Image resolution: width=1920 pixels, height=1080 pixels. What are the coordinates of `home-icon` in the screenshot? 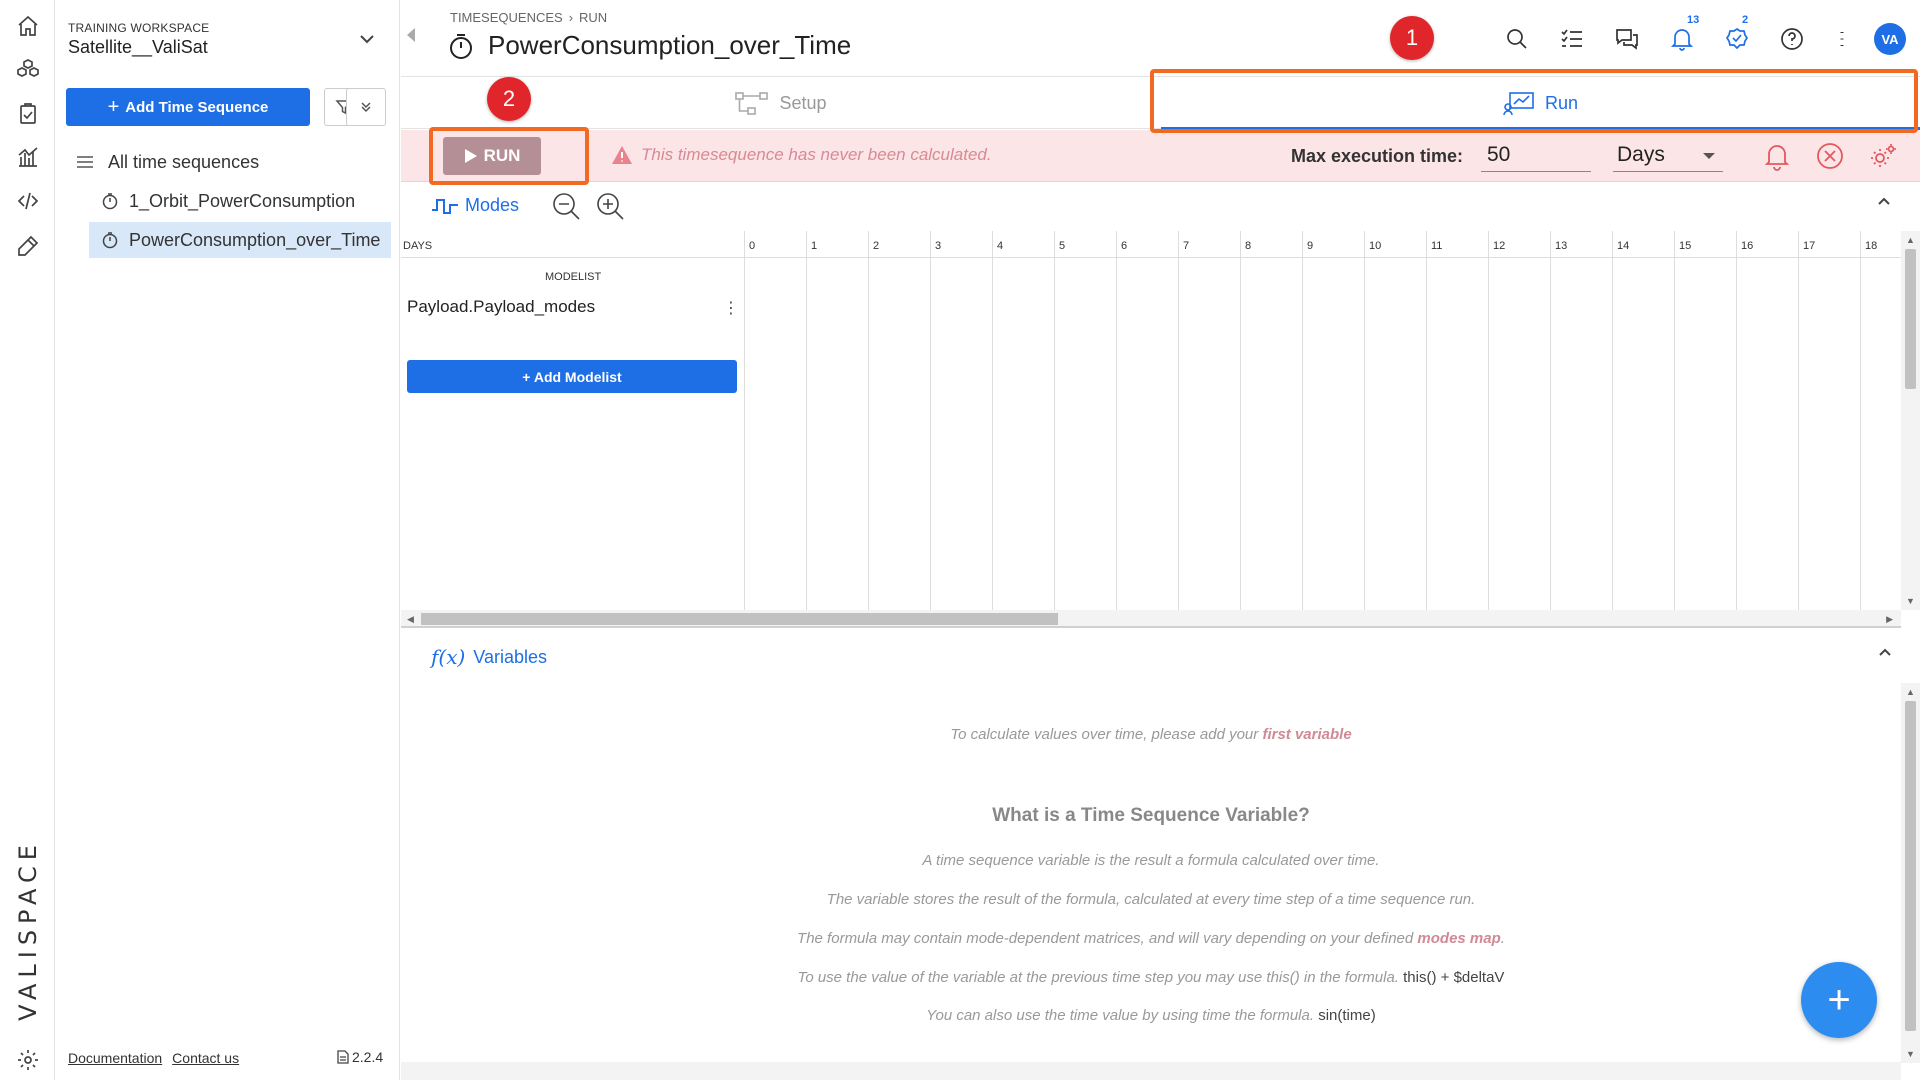 It's located at (28, 26).